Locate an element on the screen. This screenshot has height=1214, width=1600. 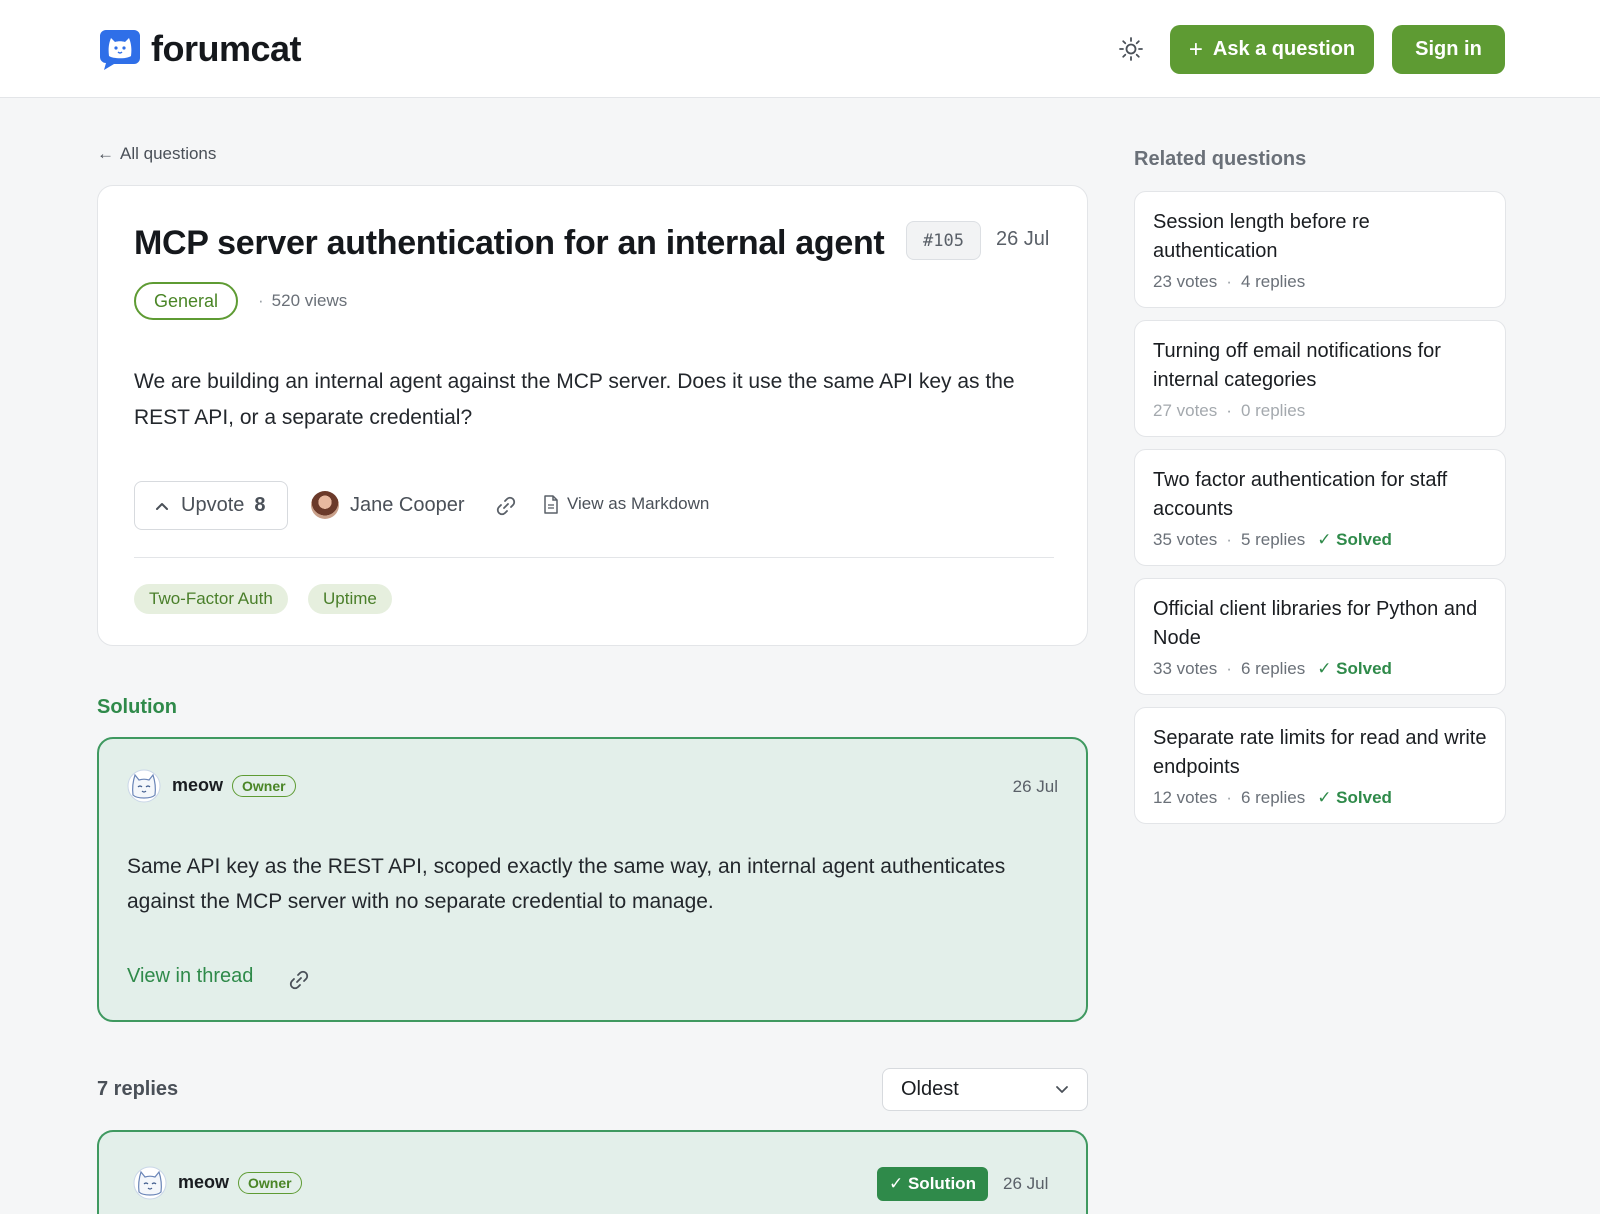
related-question-meta: 27 votes · 0 replies is located at coordinates (1229, 411).